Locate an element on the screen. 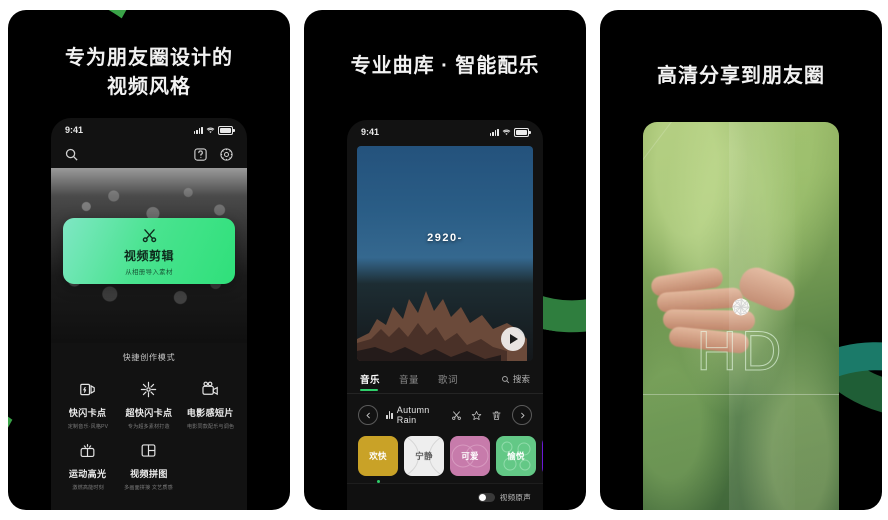 The height and width of the screenshot is (520, 888). mode-title: 电影感短片 is located at coordinates (210, 413).